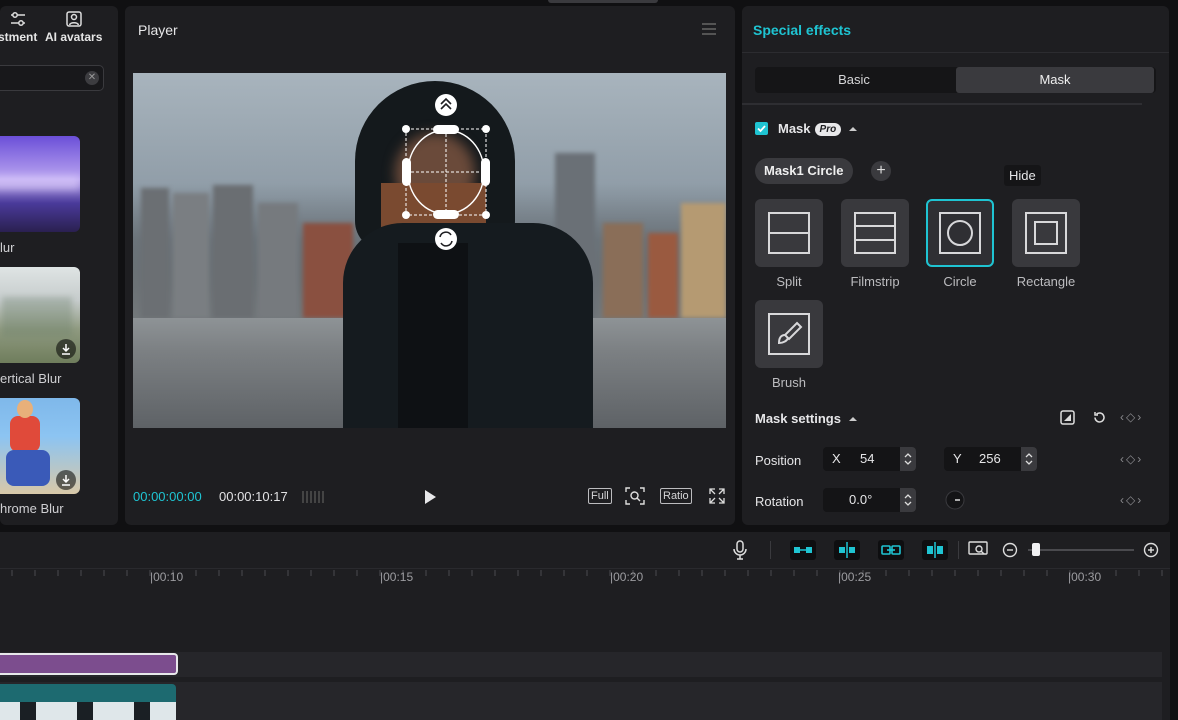 Image resolution: width=1178 pixels, height=720 pixels. What do you see at coordinates (779, 501) in the screenshot?
I see `rotation-label: Rotation` at bounding box center [779, 501].